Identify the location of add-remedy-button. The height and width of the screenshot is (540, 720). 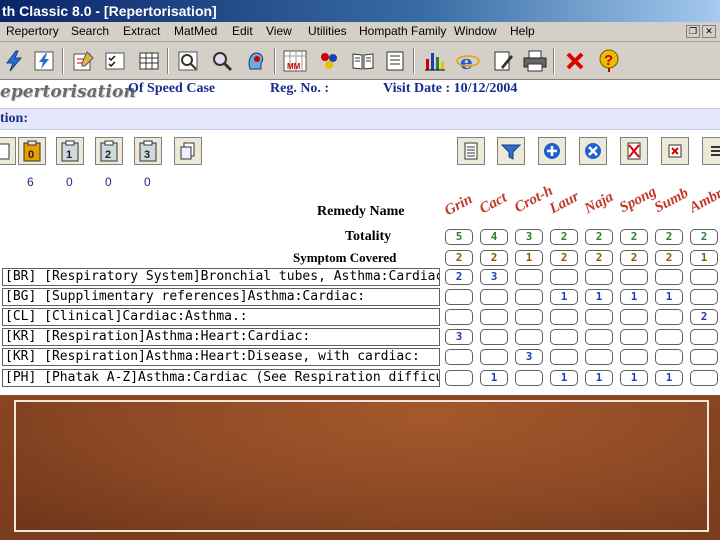
(552, 151).